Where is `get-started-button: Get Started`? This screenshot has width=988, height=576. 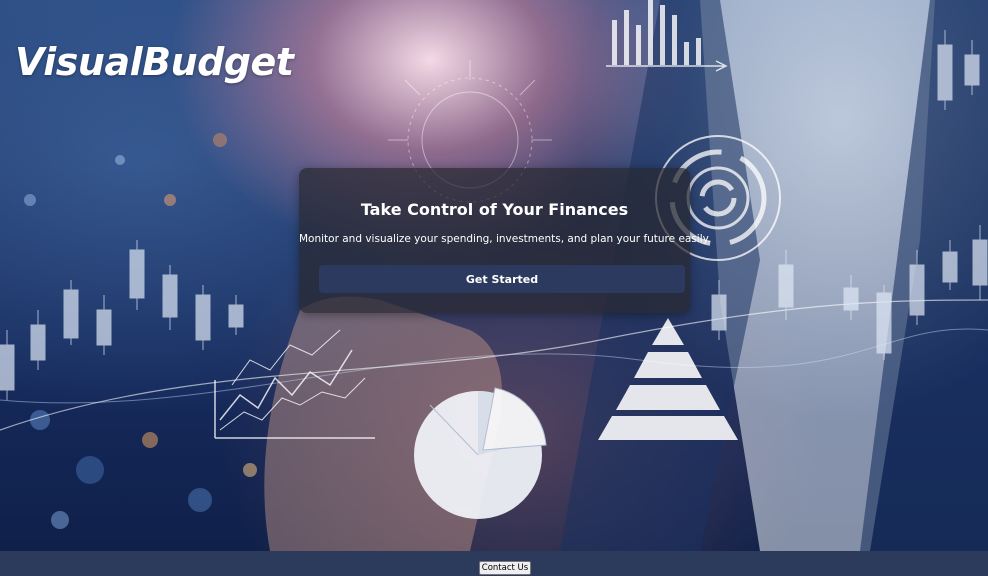 get-started-button: Get Started is located at coordinates (502, 279).